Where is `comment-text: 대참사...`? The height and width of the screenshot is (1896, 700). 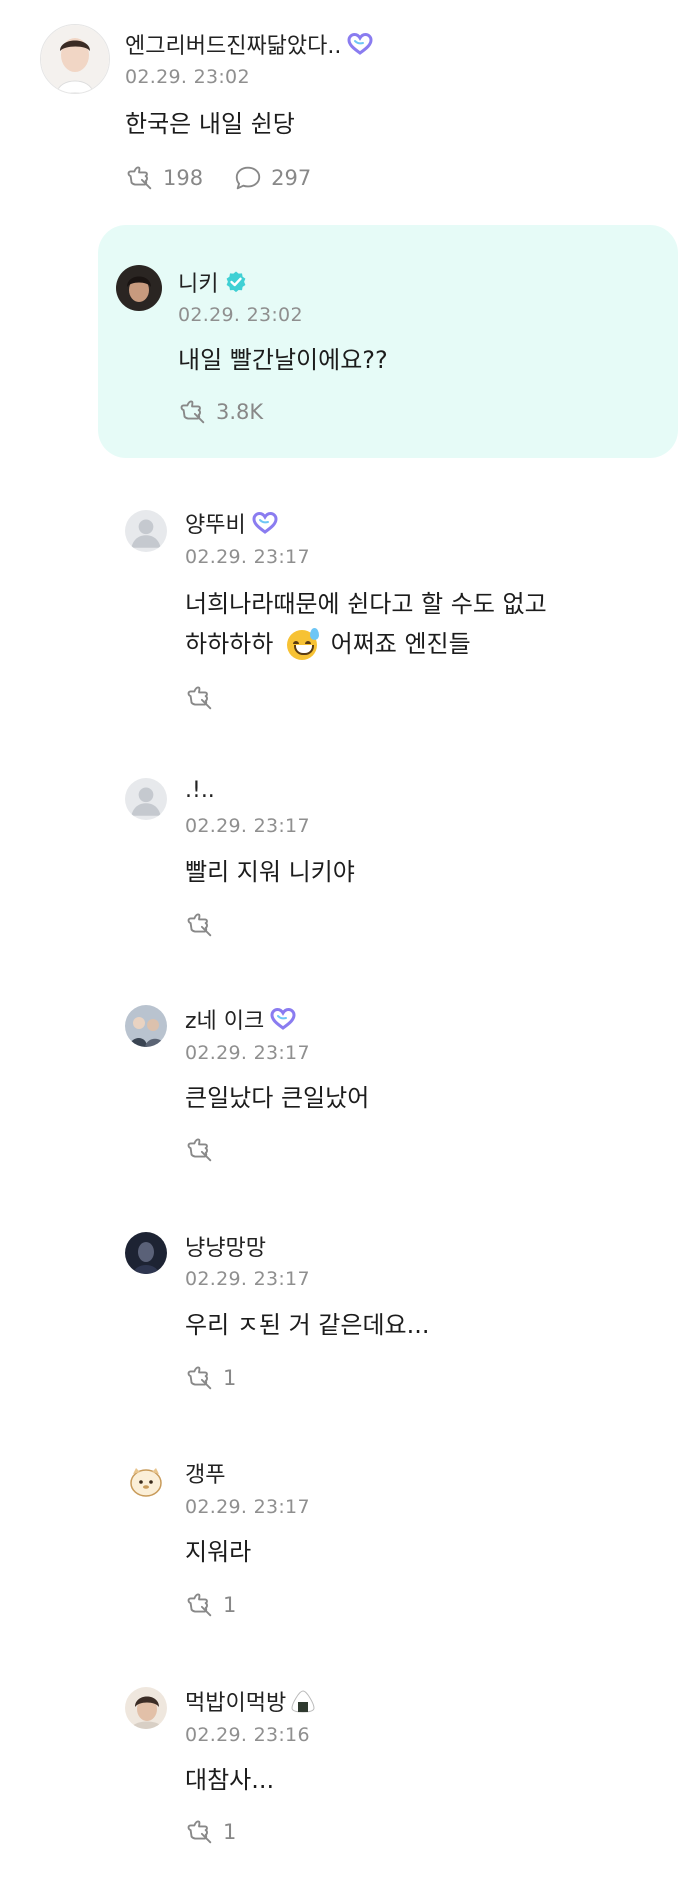
comment-text: 대참사... is located at coordinates (230, 1780).